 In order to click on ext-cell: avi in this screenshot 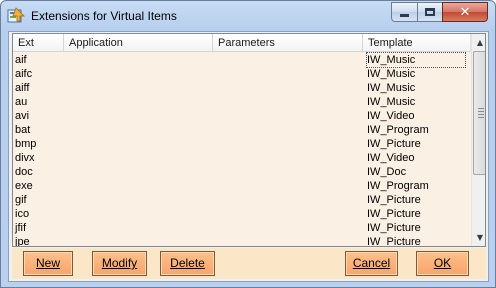, I will do `click(22, 116)`.